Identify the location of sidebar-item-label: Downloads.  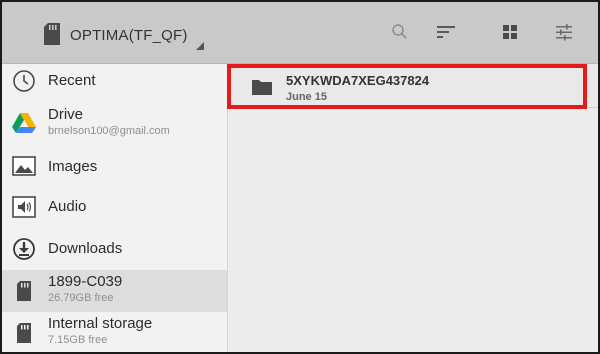
(85, 248).